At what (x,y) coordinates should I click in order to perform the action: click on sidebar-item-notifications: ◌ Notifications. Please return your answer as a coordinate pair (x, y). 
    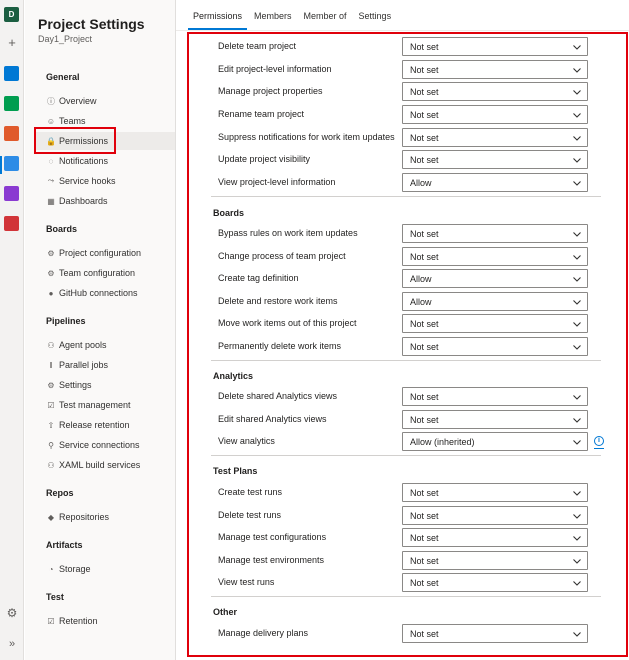
    Looking at the image, I should click on (105, 161).